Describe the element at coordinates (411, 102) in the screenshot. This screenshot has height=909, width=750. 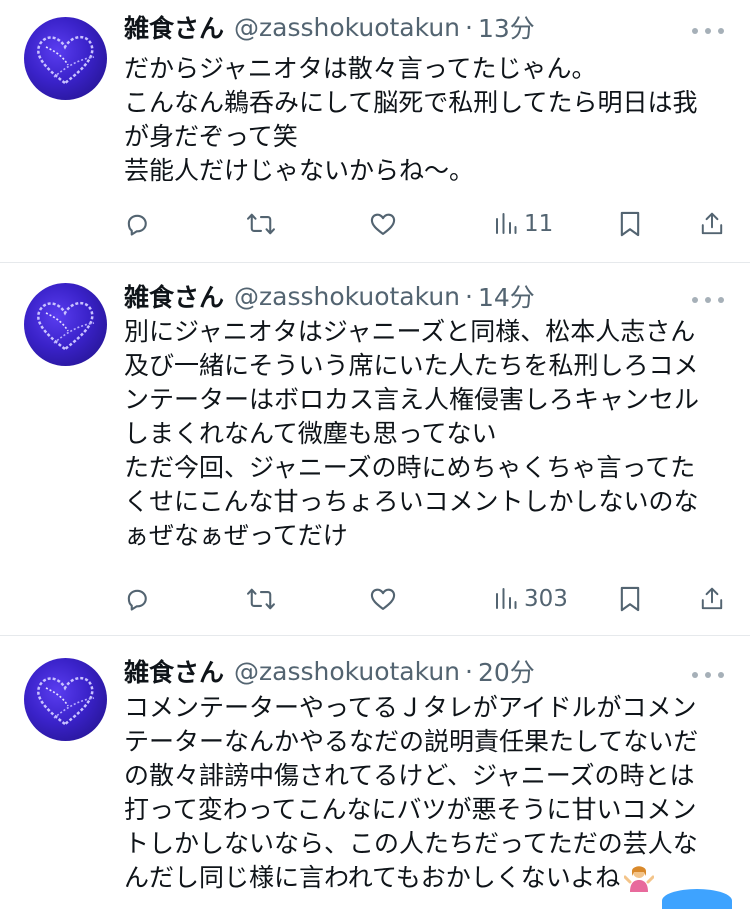
I see `text-line: こんなん鵜呑みにして脳死で私刑してたら明日は我` at that location.